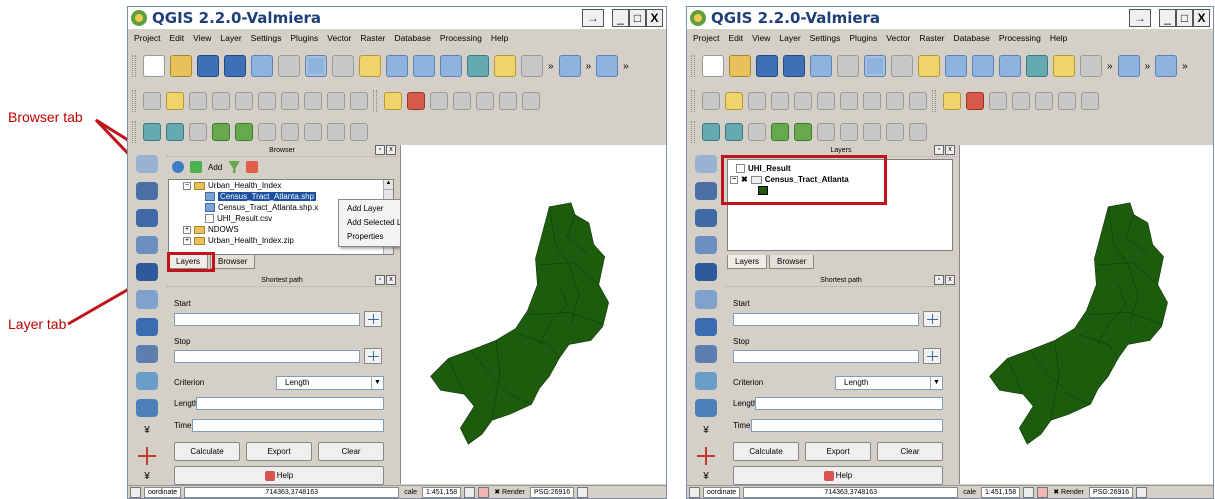 Image resolution: width=1215 pixels, height=499 pixels. What do you see at coordinates (706, 326) in the screenshot?
I see `add-wcs-icon` at bounding box center [706, 326].